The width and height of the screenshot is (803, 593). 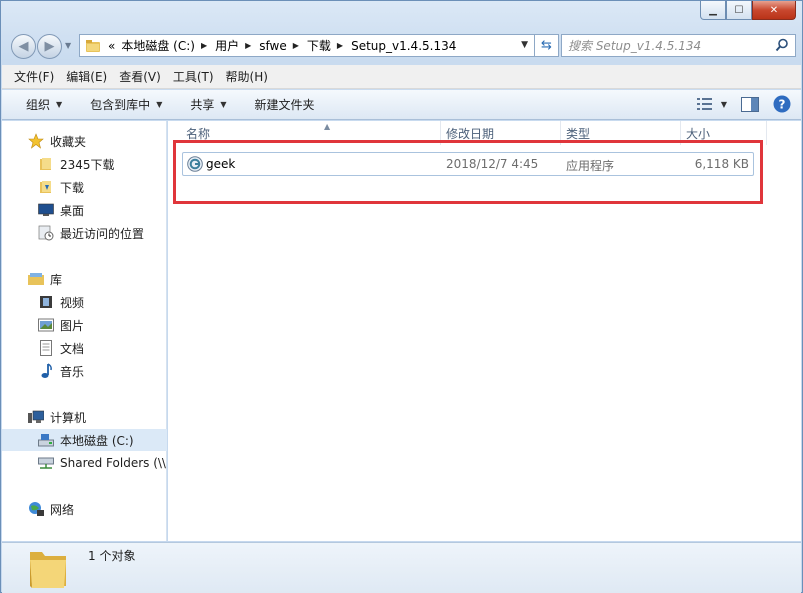 I want to click on address-dropdown-icon: ▼, so click(x=524, y=45).